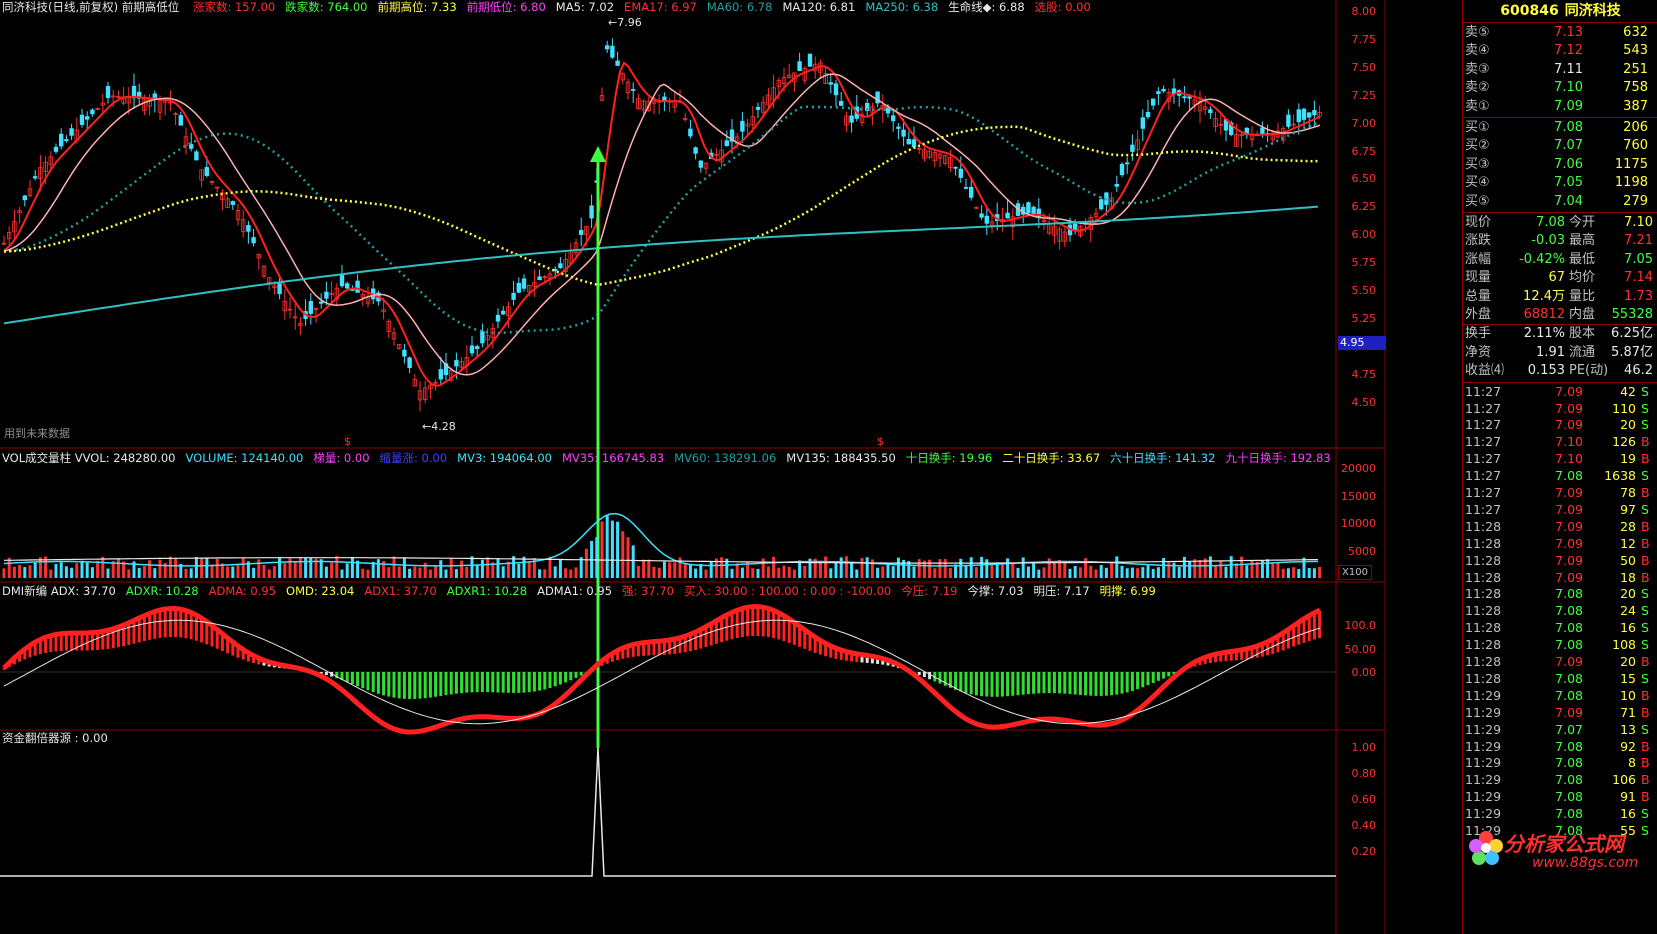 The height and width of the screenshot is (934, 1657). Describe the element at coordinates (1051, 458) in the screenshot. I see `volume-indicator-value: 二十日换手: 33.67` at that location.